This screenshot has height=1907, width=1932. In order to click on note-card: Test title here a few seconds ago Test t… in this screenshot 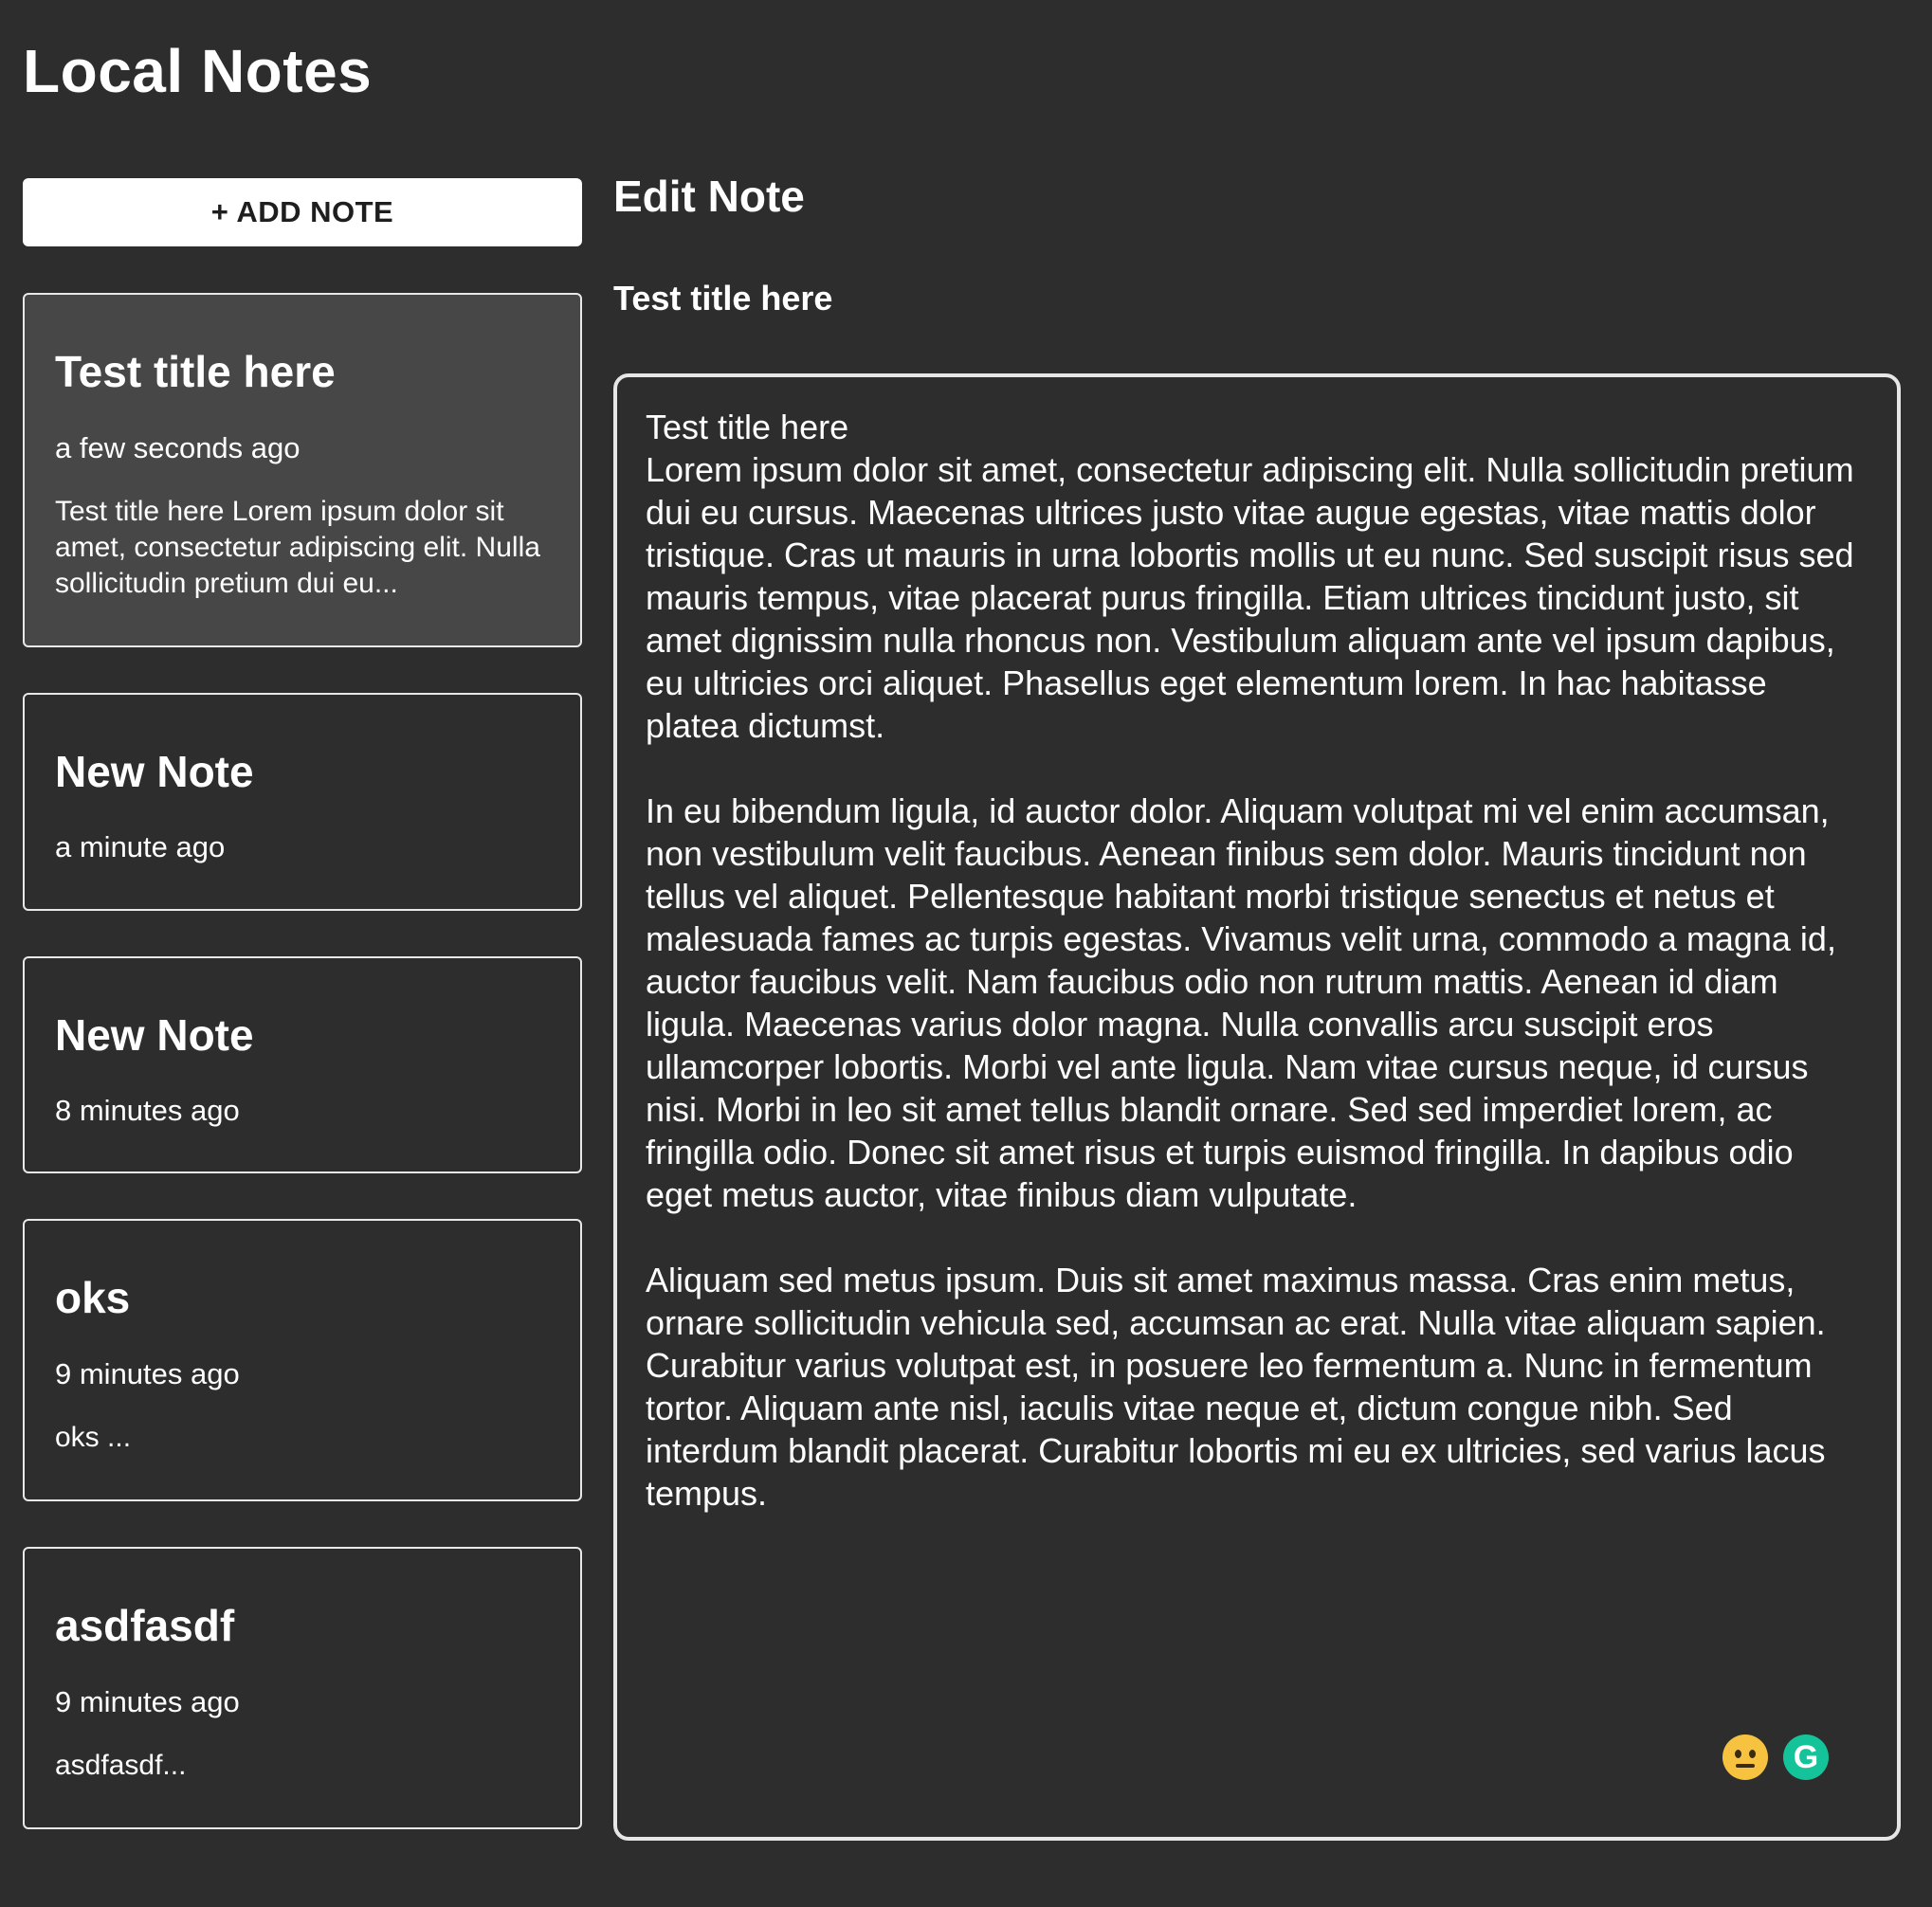, I will do `click(303, 470)`.